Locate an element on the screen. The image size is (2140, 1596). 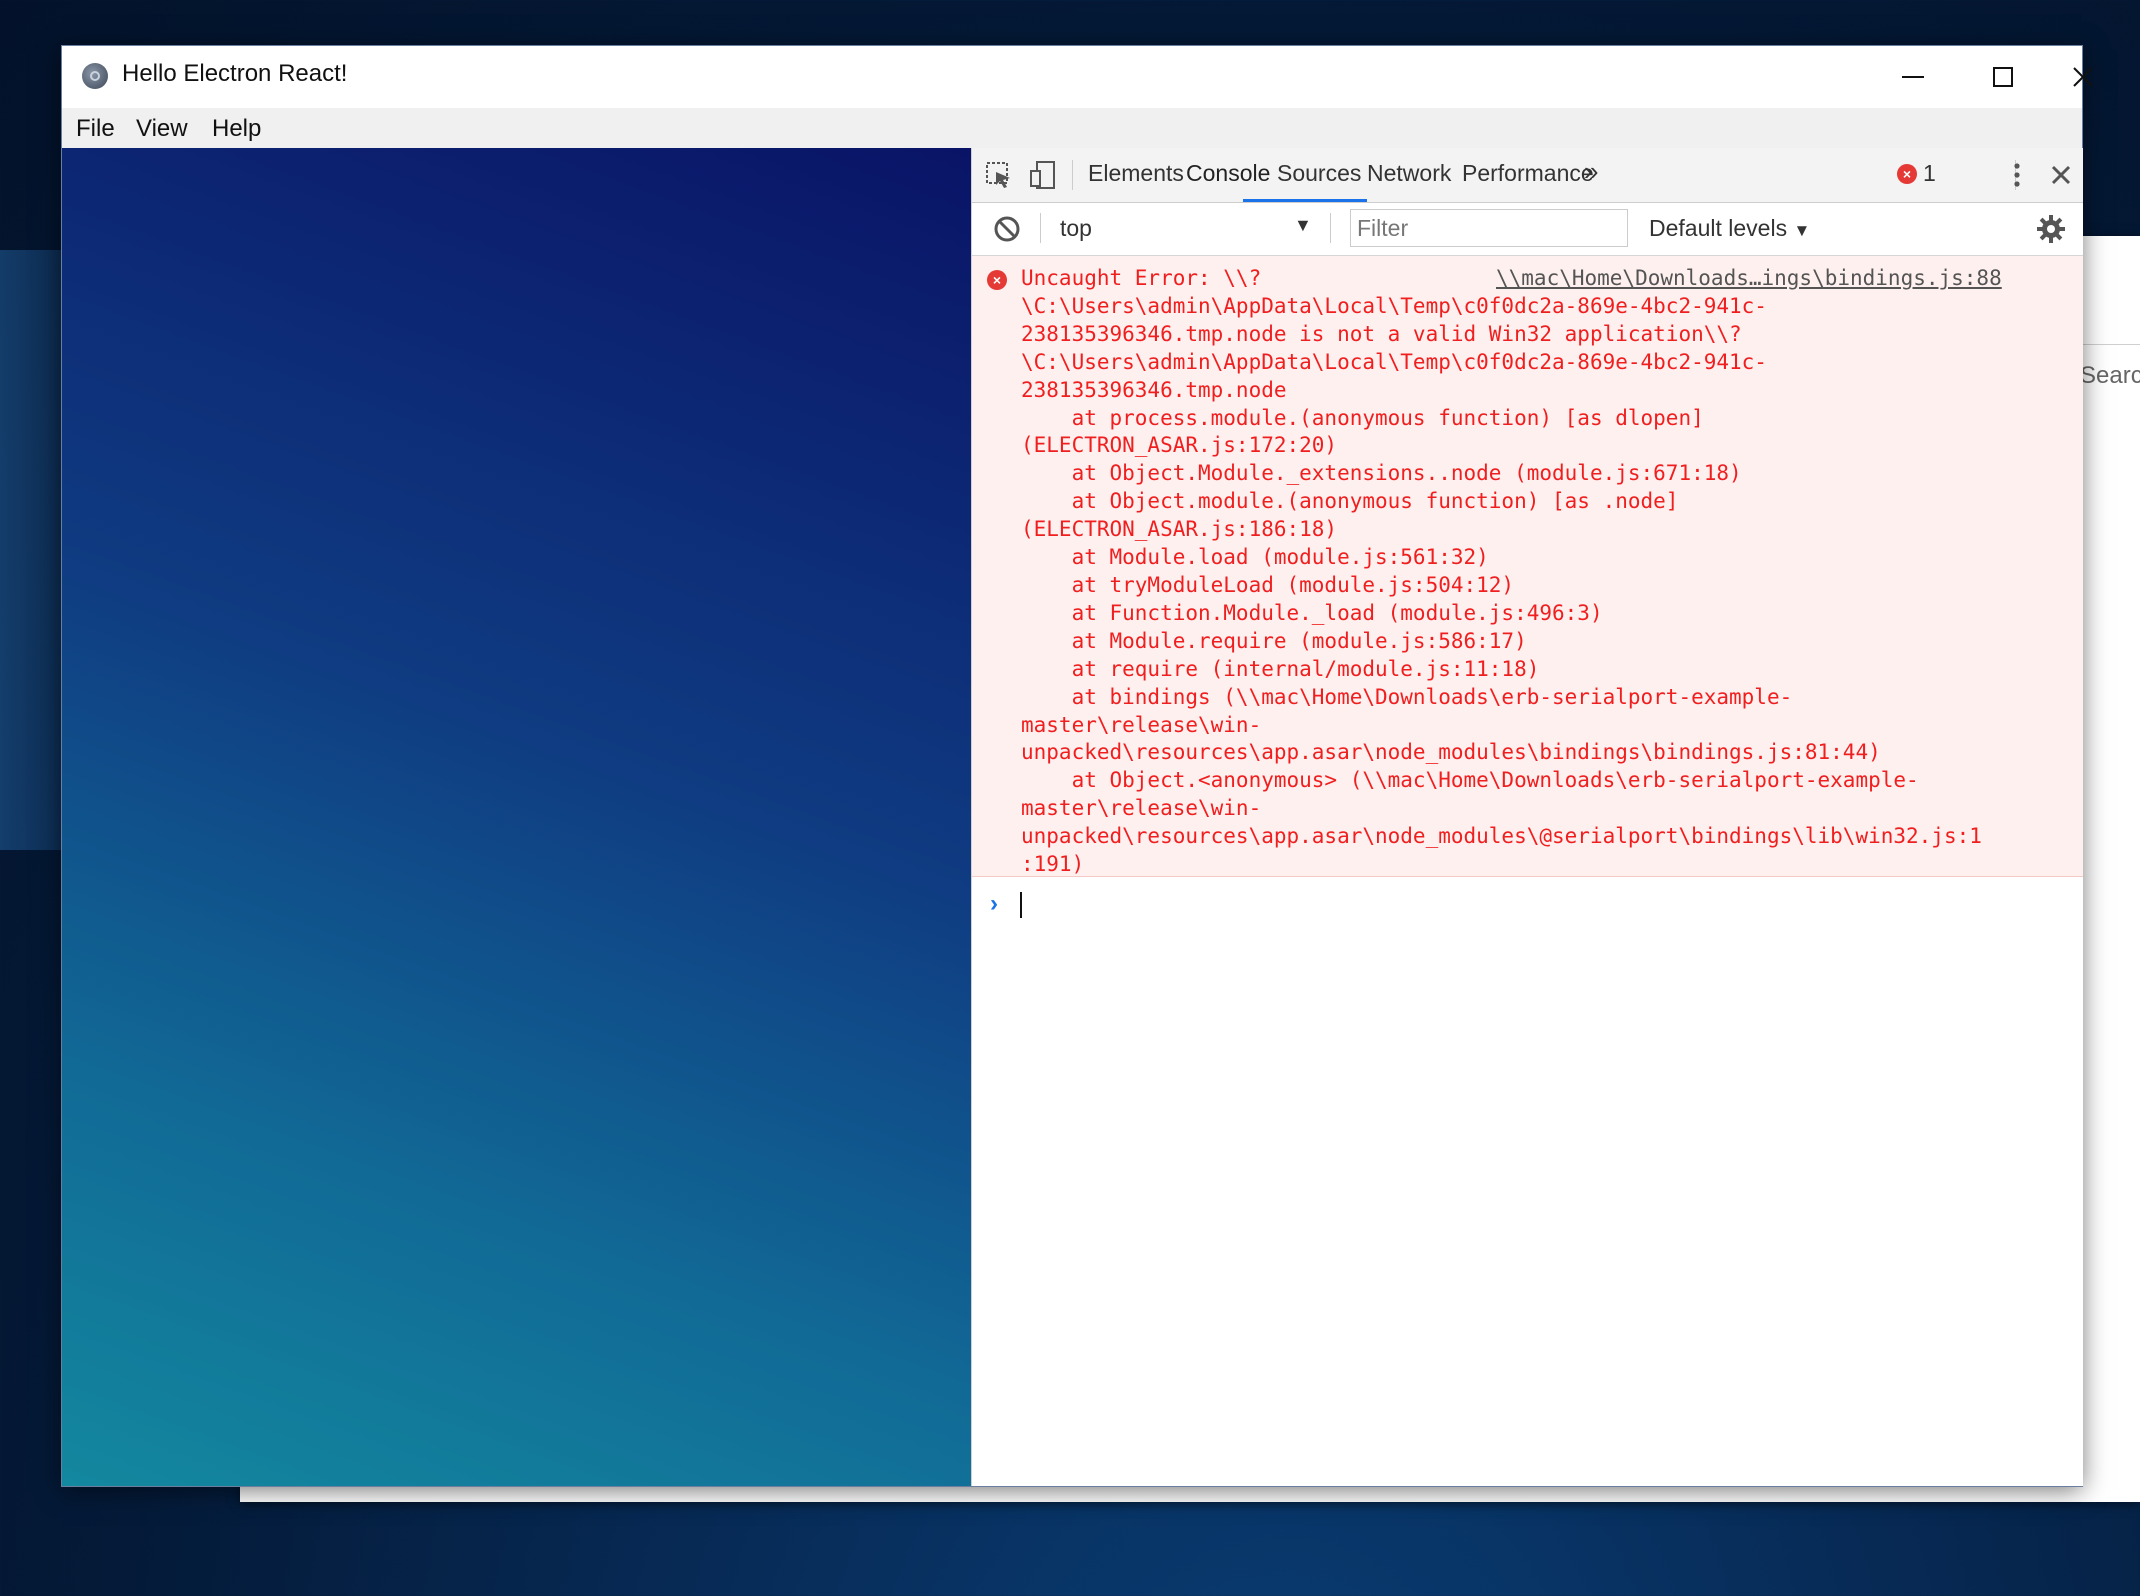
stack-trace-line: at Module.require (module.js:586:17) is located at coordinates (1274, 640).